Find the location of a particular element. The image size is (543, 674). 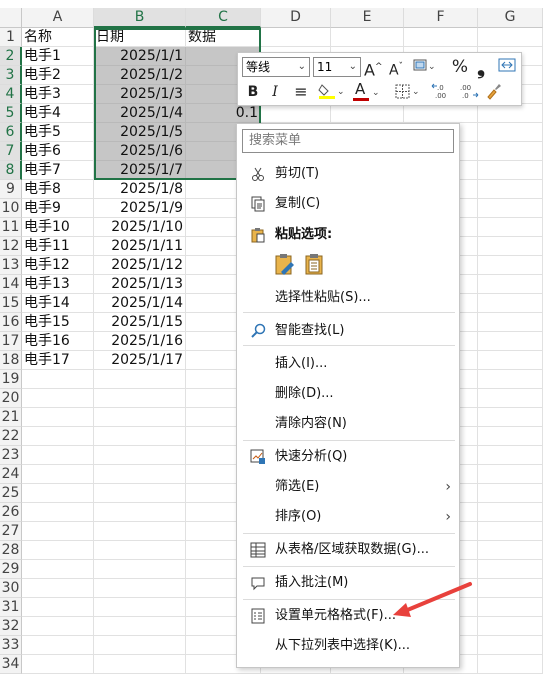

cell-b14: 2025/1/13 is located at coordinates (140, 284).